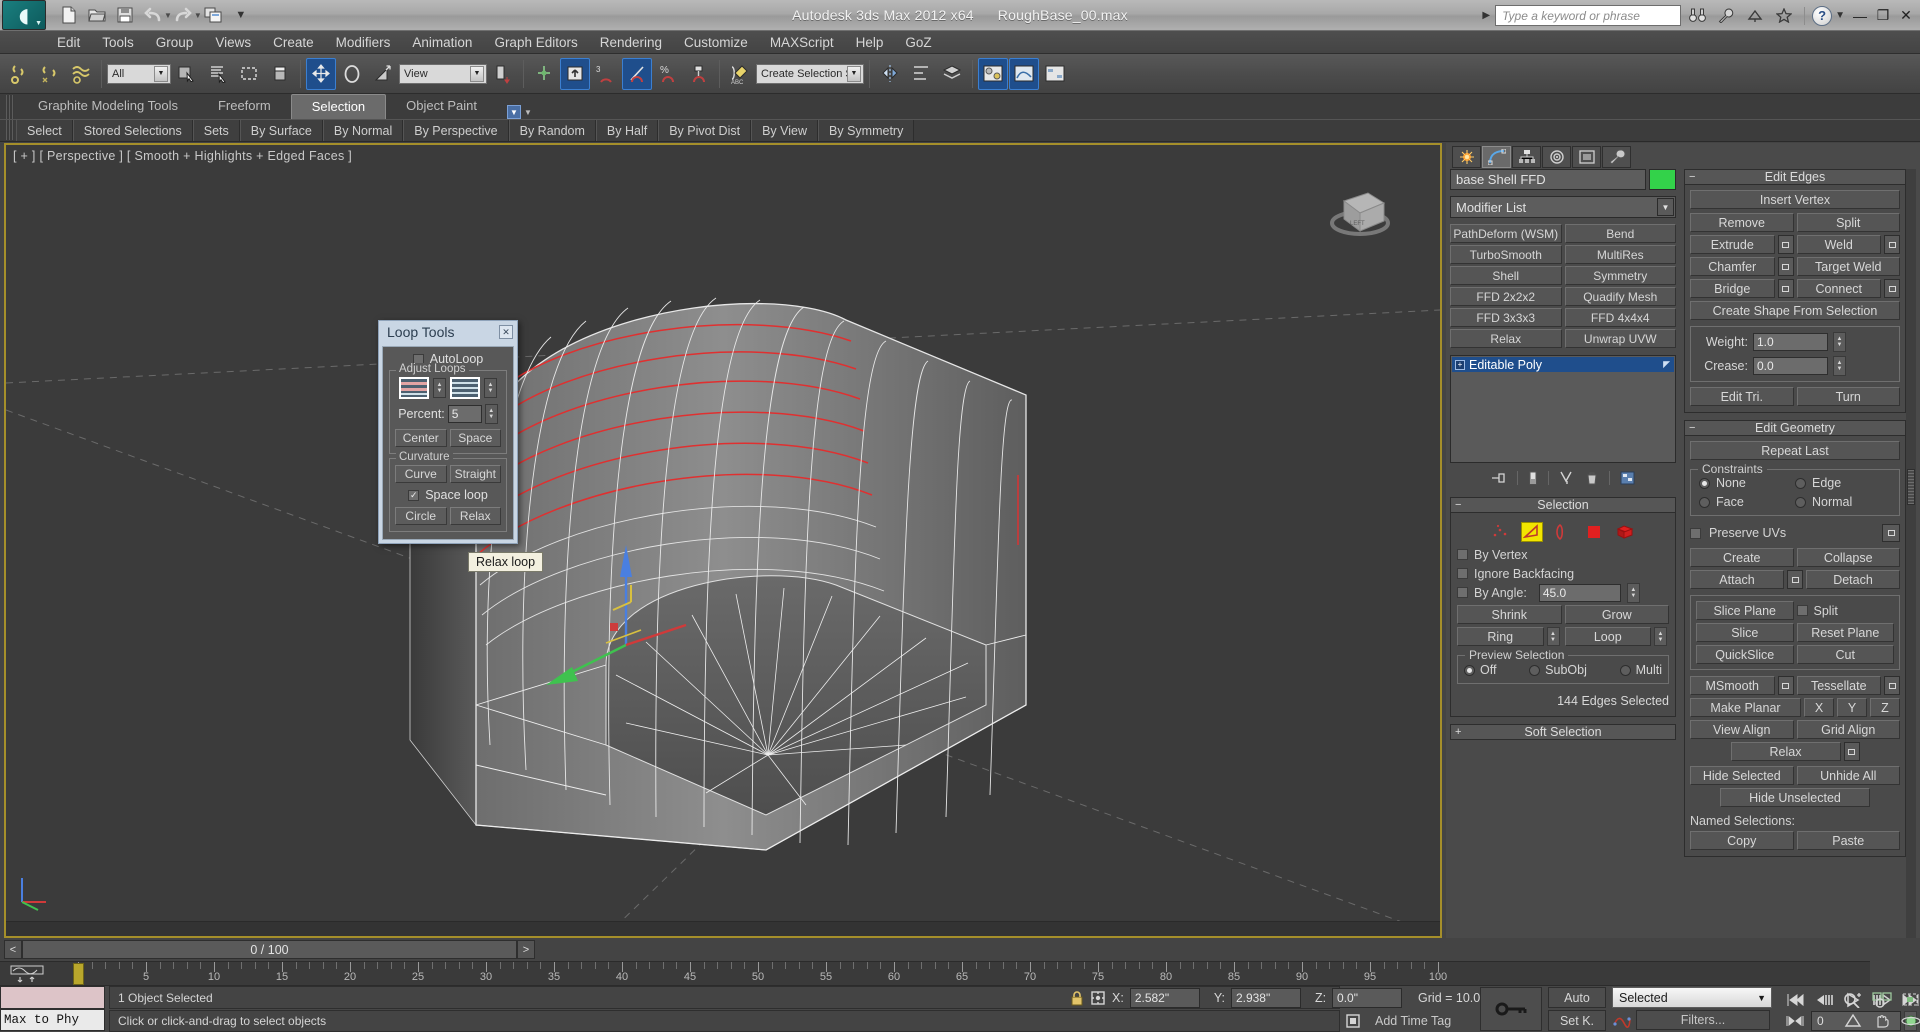  Describe the element at coordinates (1620, 233) in the screenshot. I see `modifier-button-bend: Bend` at that location.